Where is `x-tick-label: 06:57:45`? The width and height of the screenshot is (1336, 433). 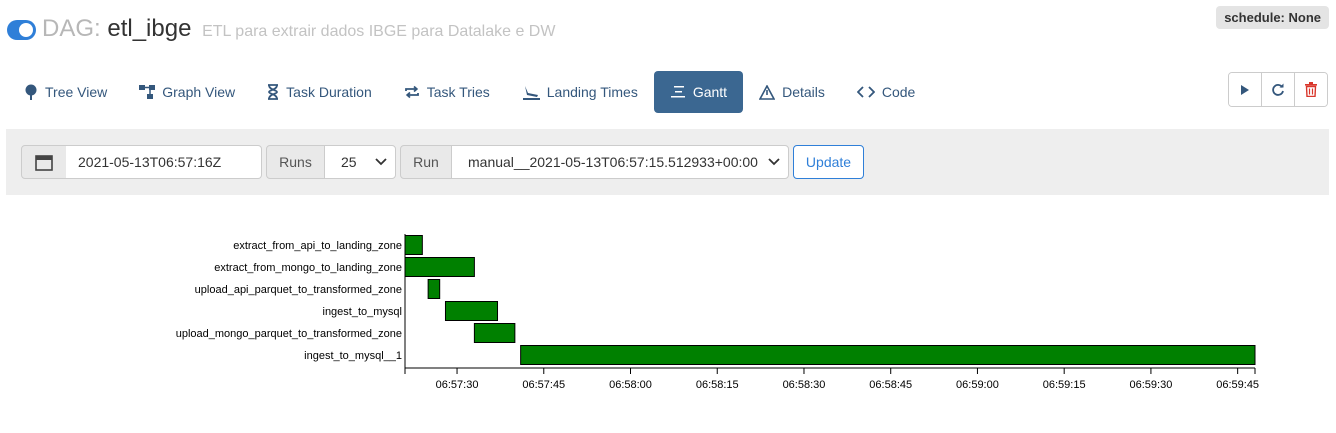
x-tick-label: 06:57:45 is located at coordinates (543, 385).